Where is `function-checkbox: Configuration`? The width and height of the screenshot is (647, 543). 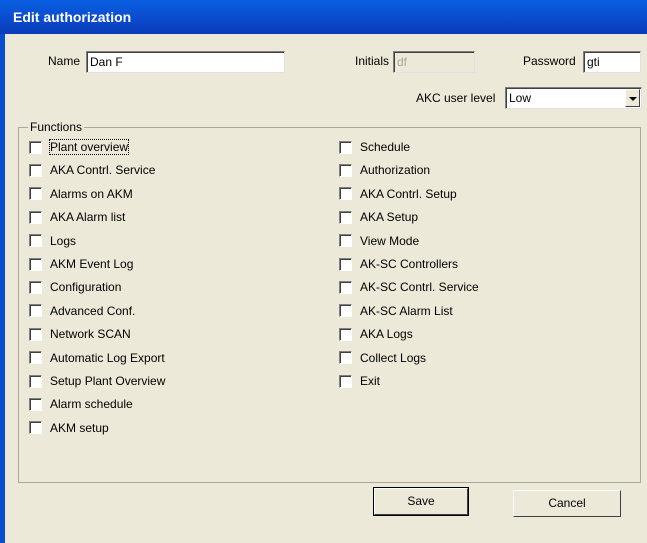 function-checkbox: Configuration is located at coordinates (75, 287).